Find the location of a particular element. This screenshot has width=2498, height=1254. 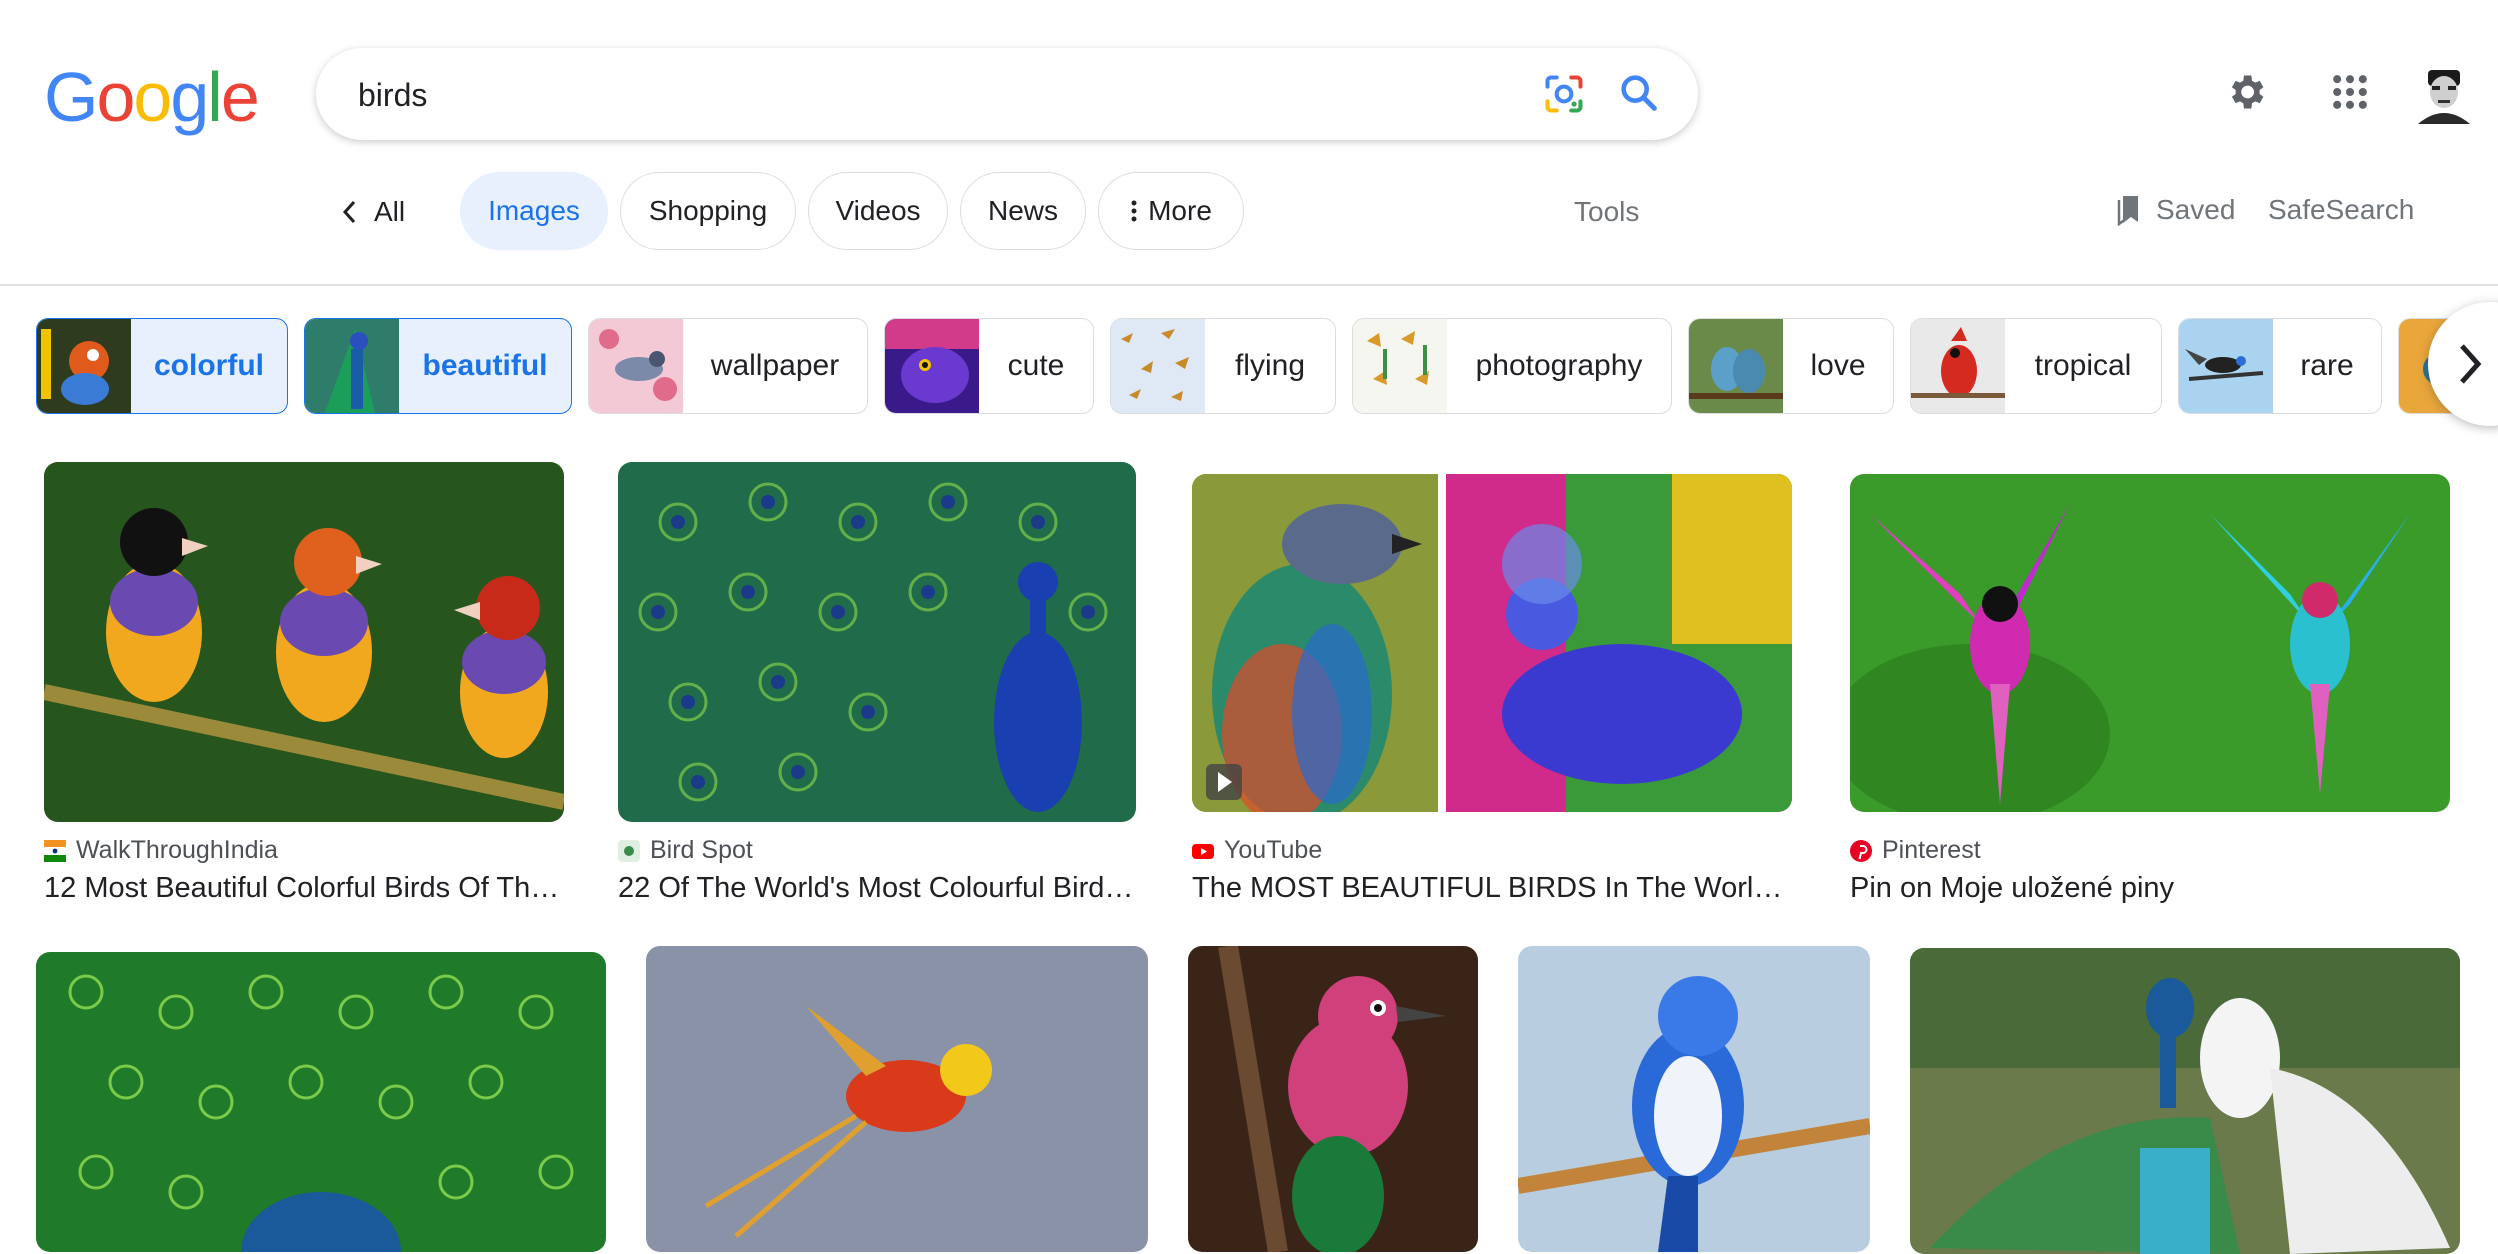

refine-chip-rare: rare is located at coordinates (2280, 366).